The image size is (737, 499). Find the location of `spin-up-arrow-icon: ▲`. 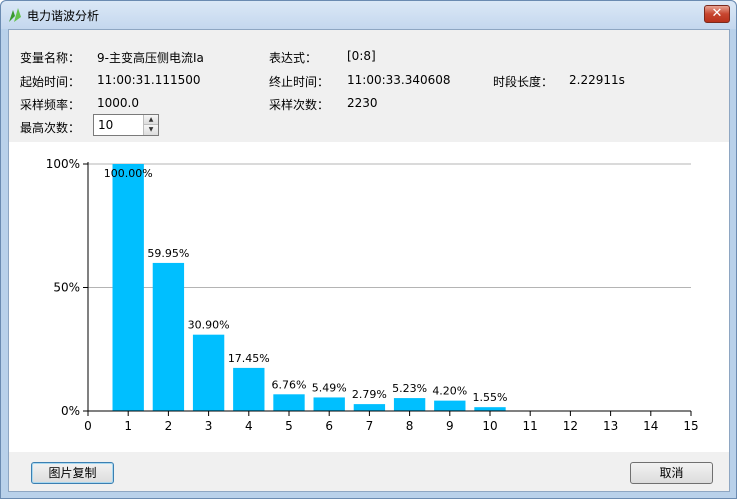

spin-up-arrow-icon: ▲ is located at coordinates (151, 120).